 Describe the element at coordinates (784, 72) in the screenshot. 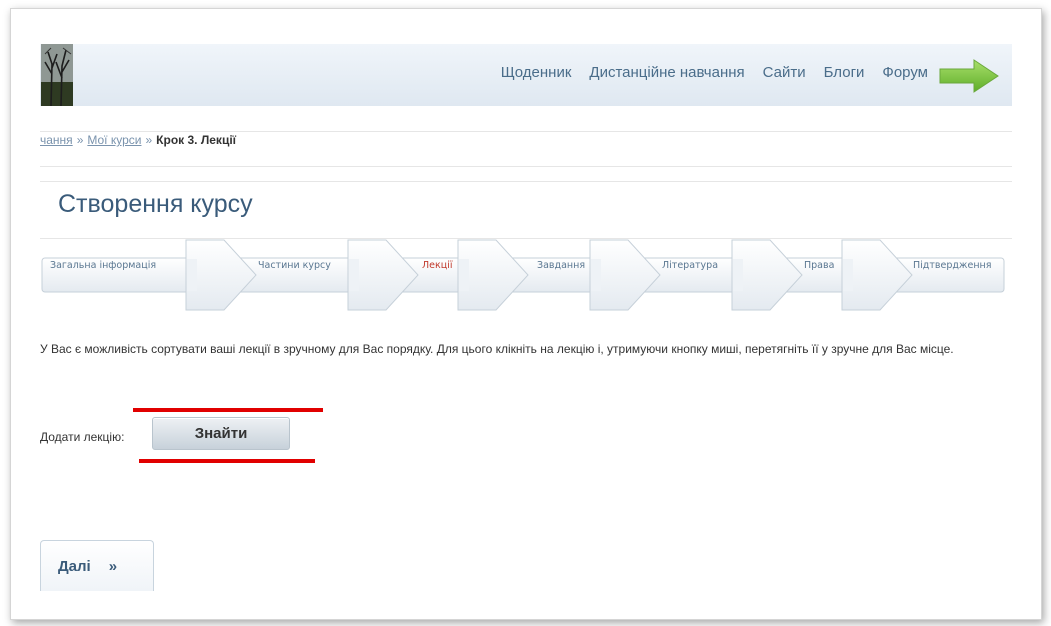

I see `nav-item-sites: Сайти` at that location.